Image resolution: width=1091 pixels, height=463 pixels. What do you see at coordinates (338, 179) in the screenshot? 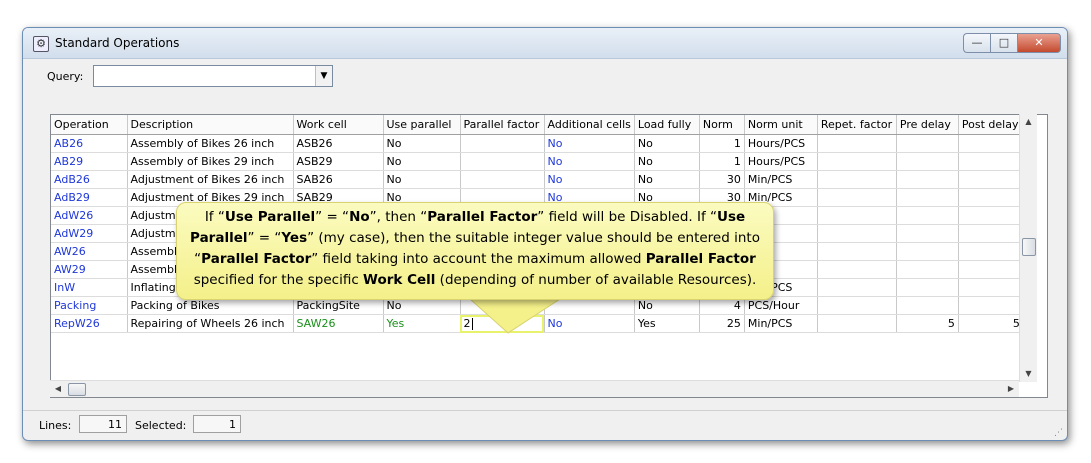
I see `cell-work-cell: SAB26` at bounding box center [338, 179].